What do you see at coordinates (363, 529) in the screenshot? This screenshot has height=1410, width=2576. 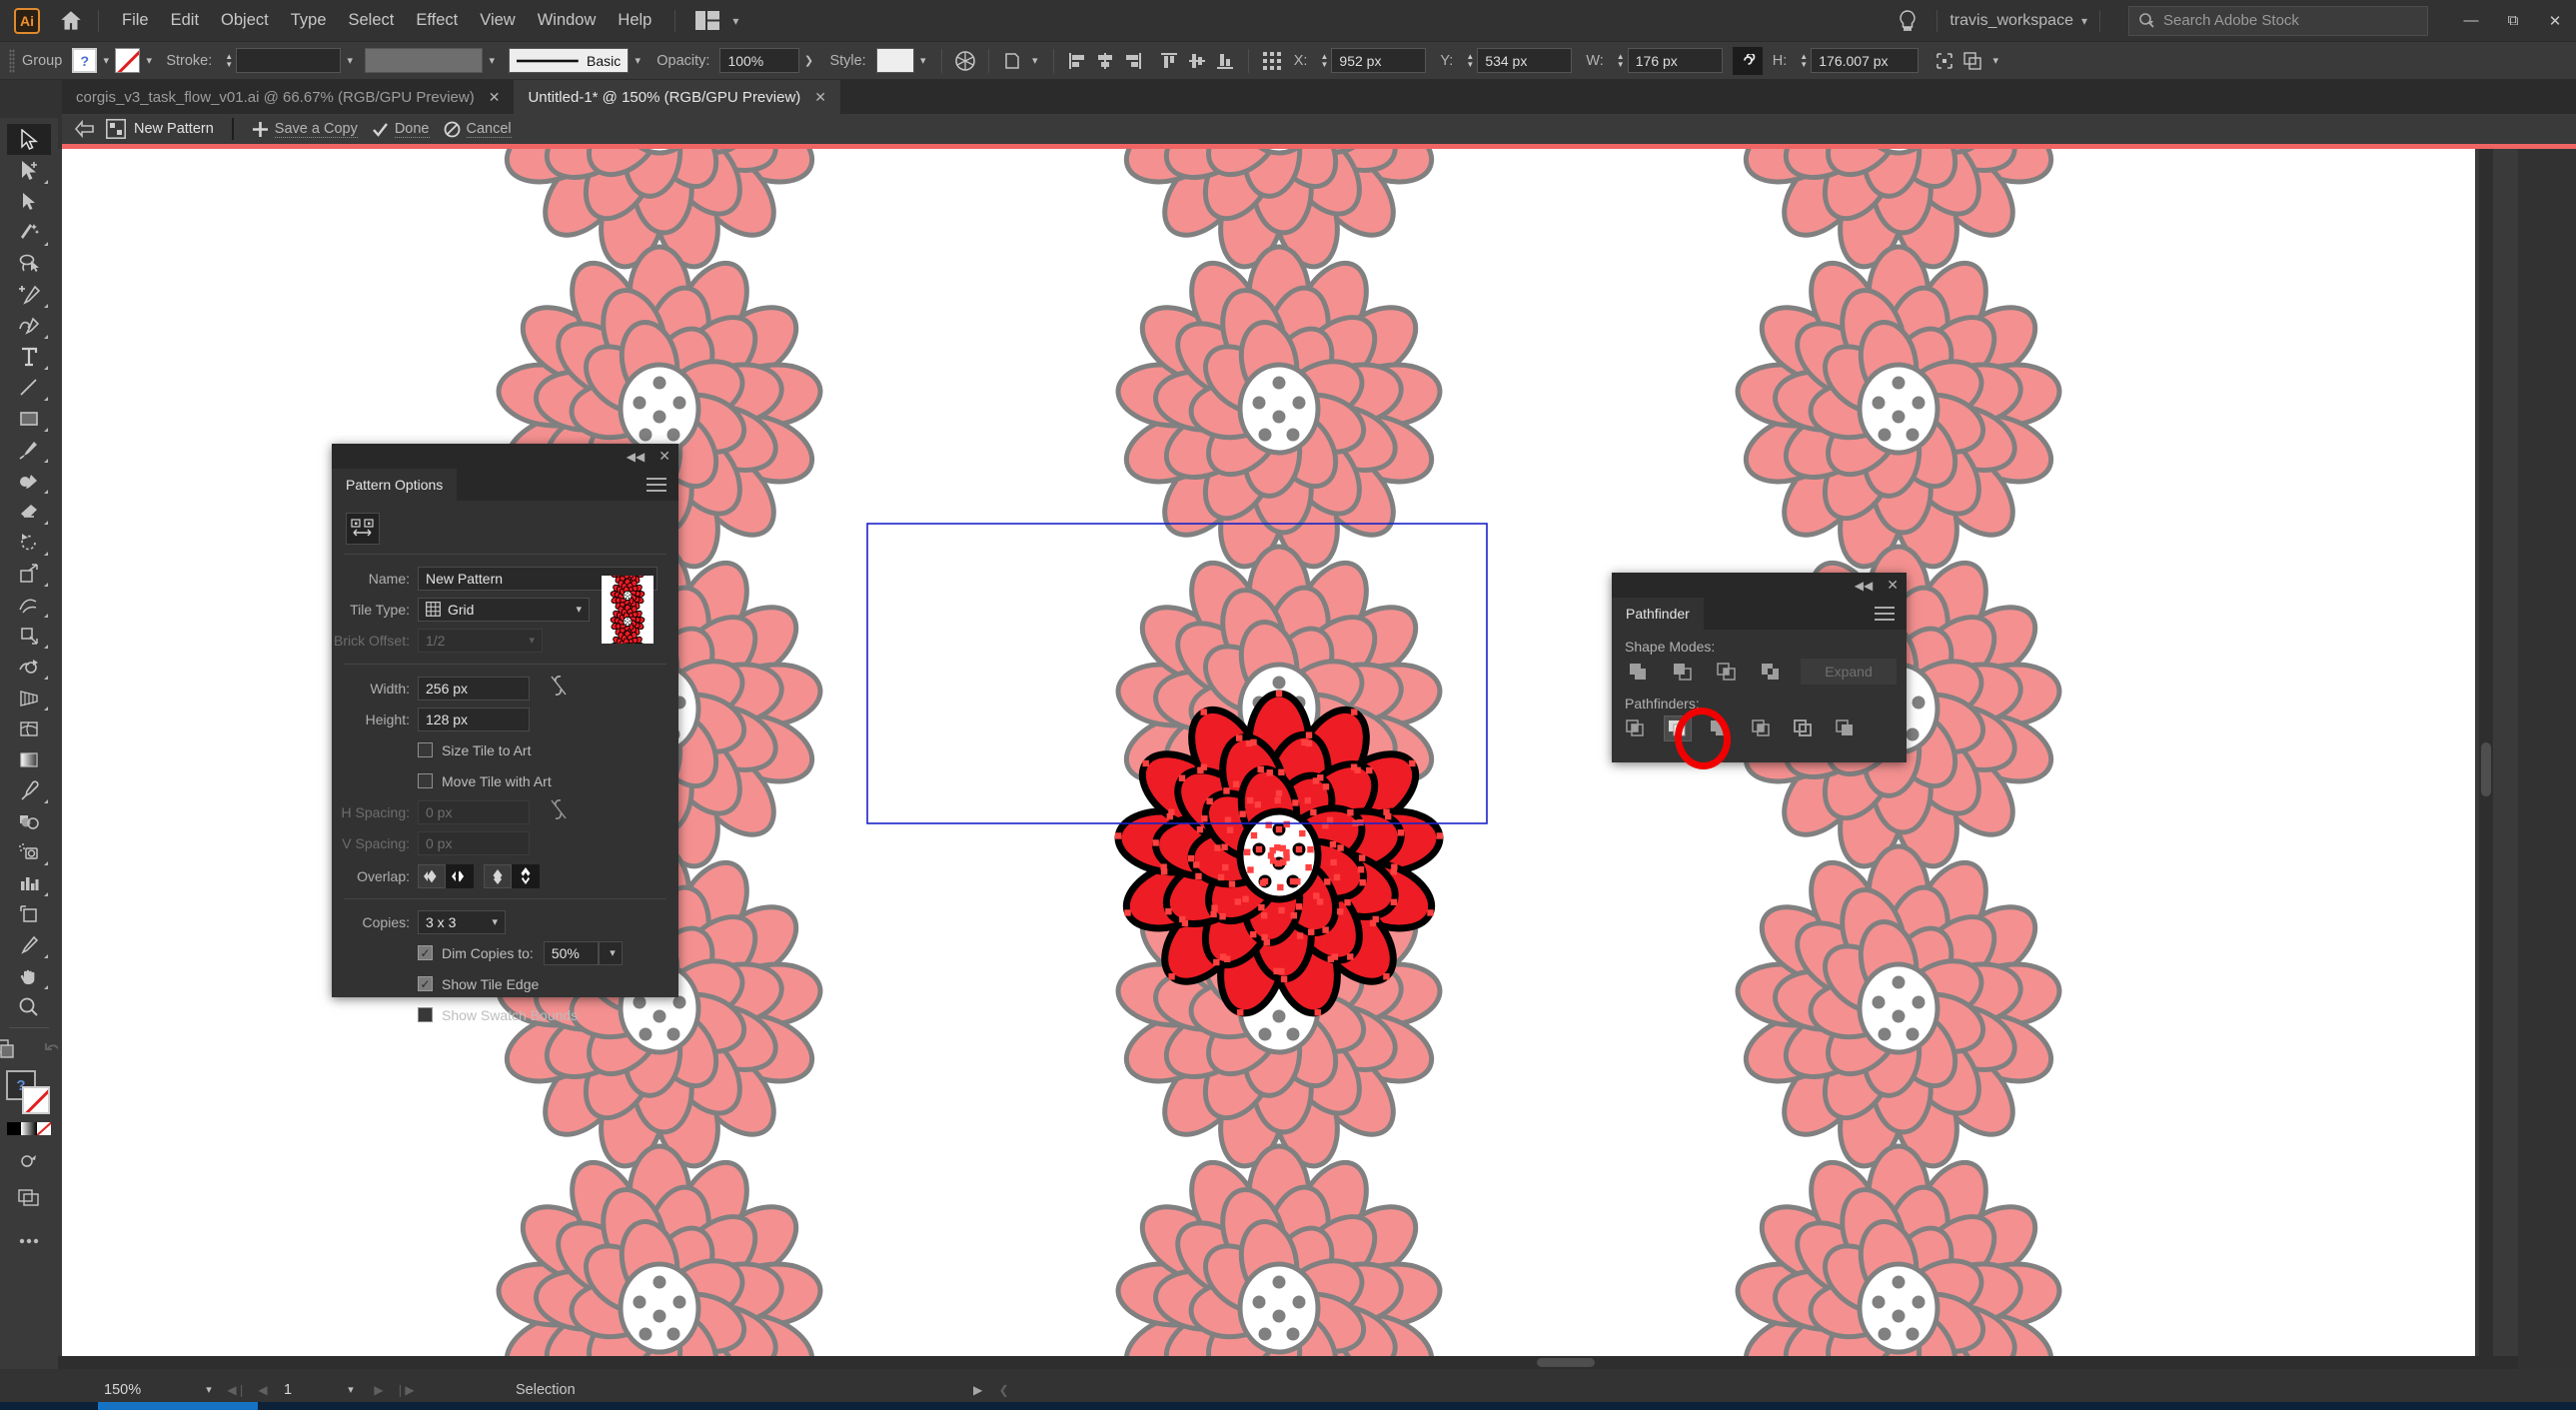 I see `pattern-tile-tool-icon` at bounding box center [363, 529].